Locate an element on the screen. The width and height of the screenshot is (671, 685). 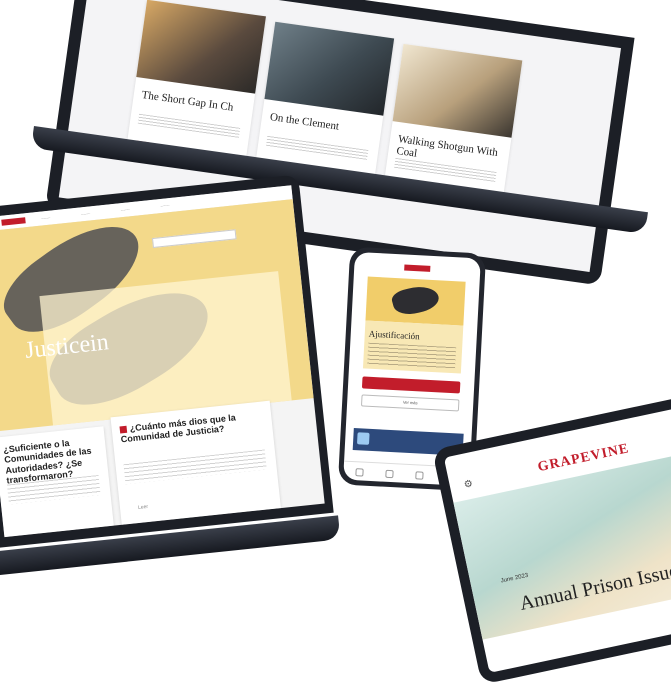
article-summary: Ajustificación is located at coordinates (413, 347).